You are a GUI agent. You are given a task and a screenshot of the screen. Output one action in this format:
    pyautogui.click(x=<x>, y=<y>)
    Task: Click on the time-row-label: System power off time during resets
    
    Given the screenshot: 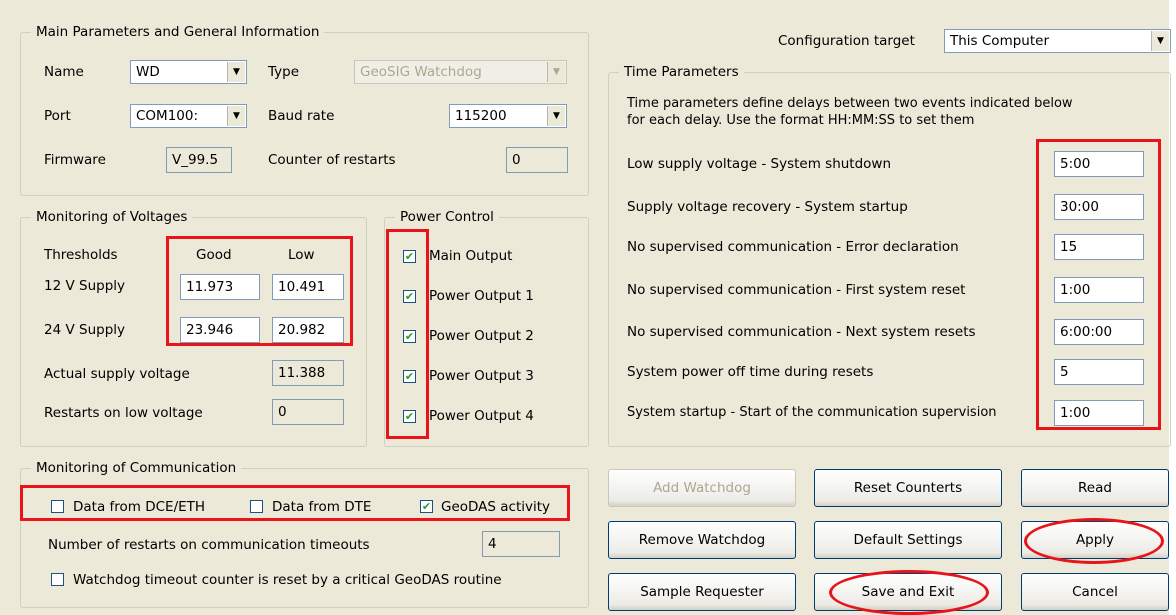 What is the action you would take?
    pyautogui.click(x=750, y=372)
    